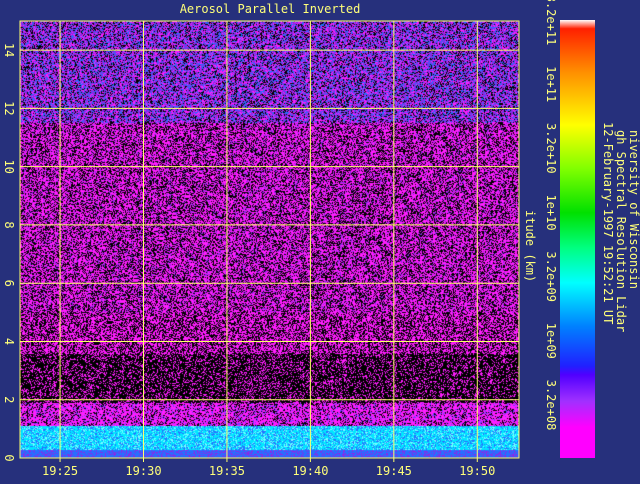  Describe the element at coordinates (551, 405) in the screenshot. I see `colorbar-tick-label: 3.2e+08` at that location.